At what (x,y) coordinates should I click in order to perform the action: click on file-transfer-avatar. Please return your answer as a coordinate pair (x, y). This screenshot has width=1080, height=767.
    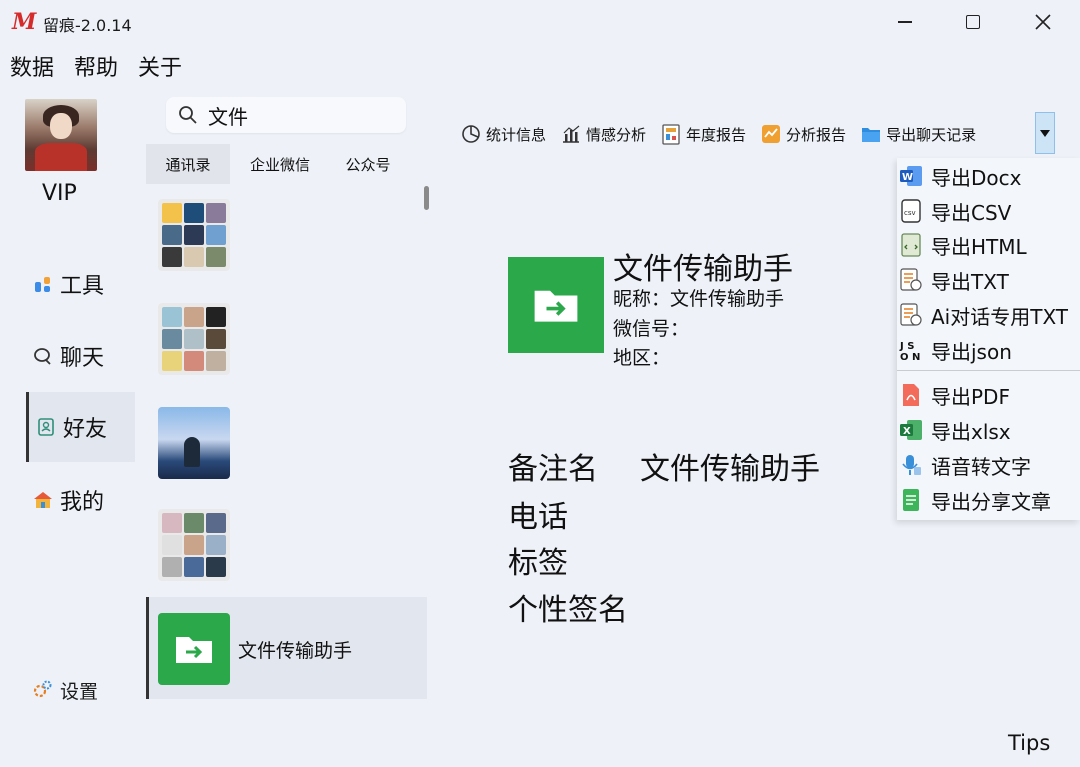
    Looking at the image, I should click on (194, 649).